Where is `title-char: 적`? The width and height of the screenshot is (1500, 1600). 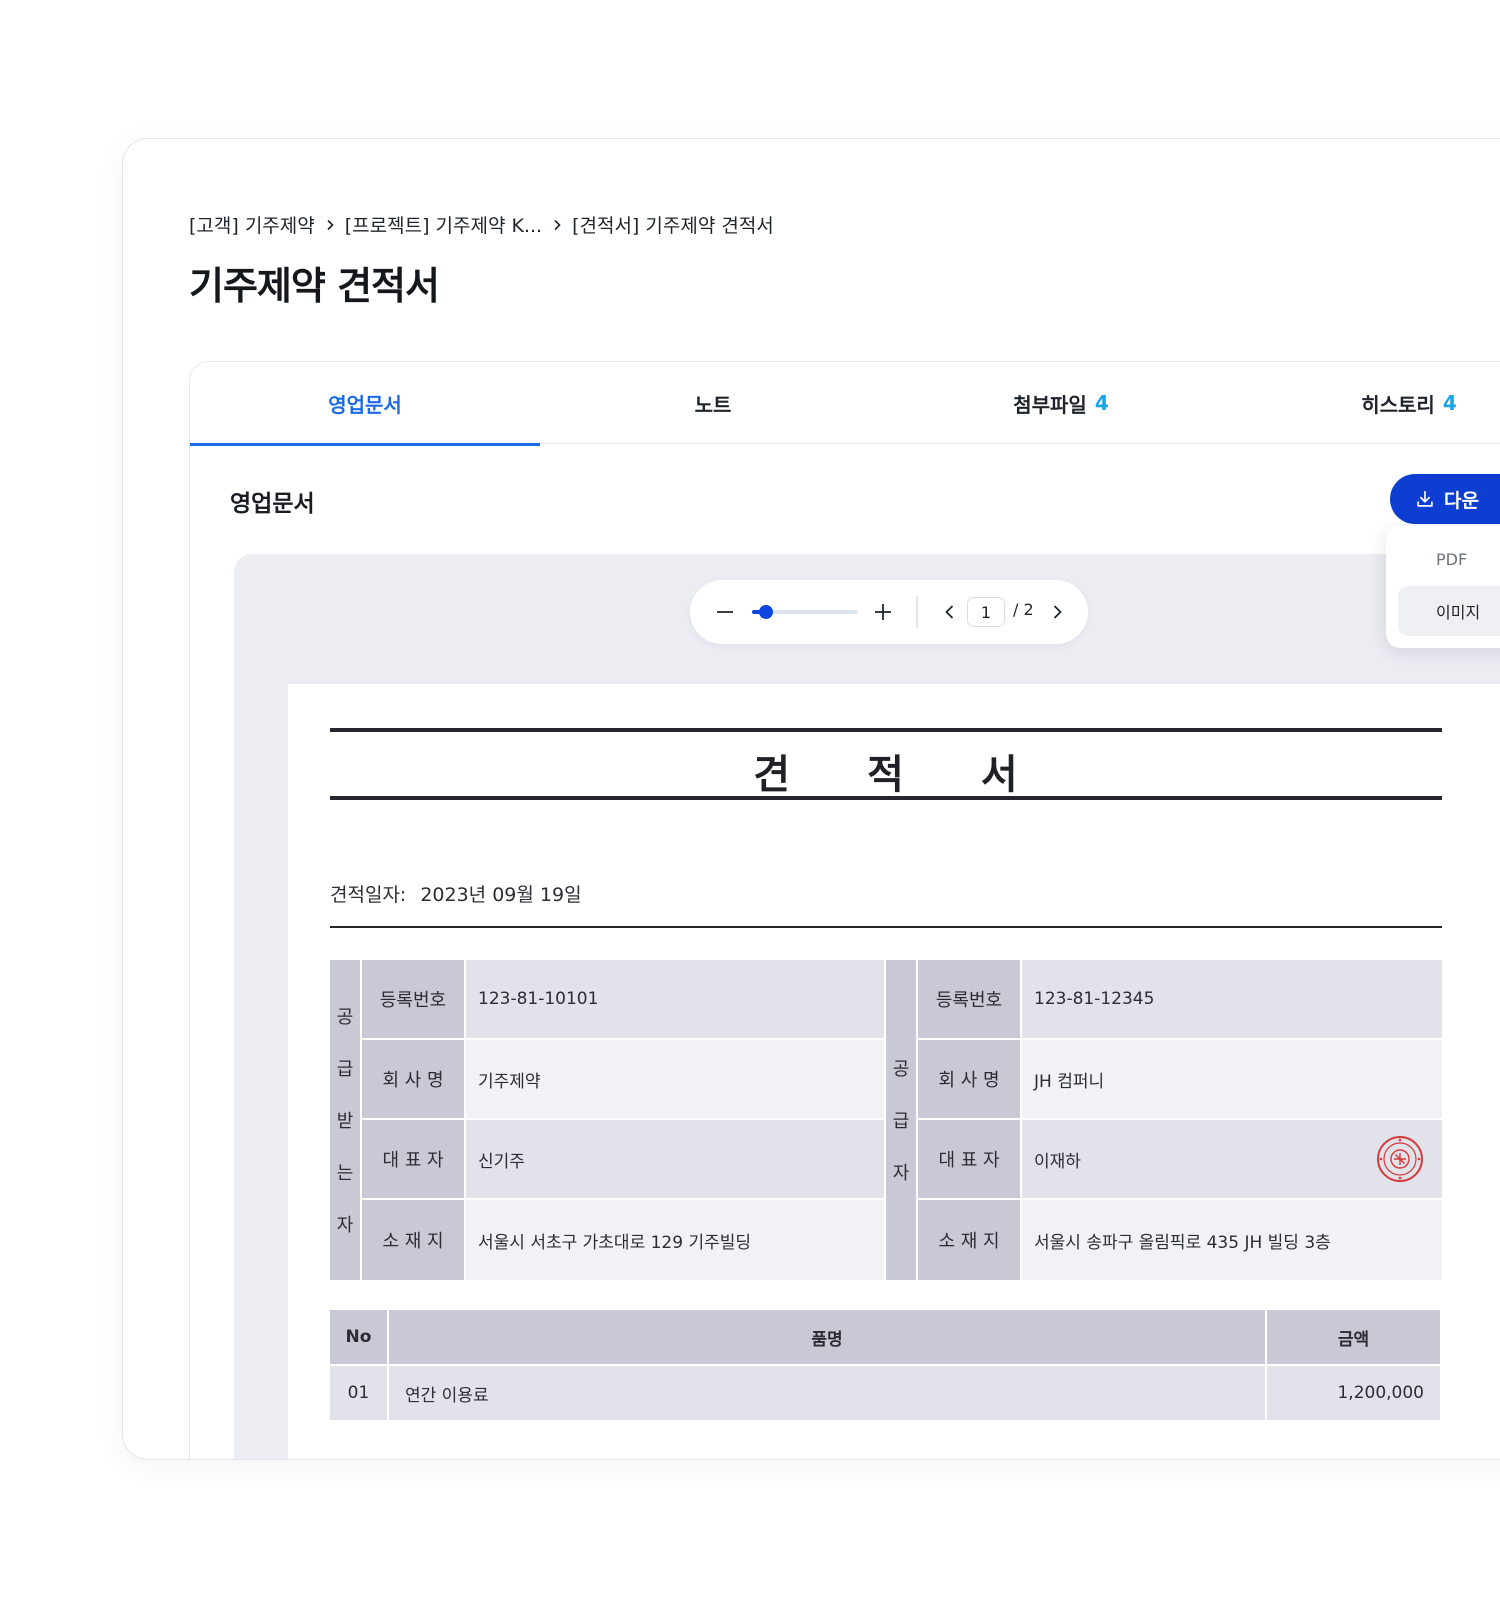 title-char: 적 is located at coordinates (886, 775).